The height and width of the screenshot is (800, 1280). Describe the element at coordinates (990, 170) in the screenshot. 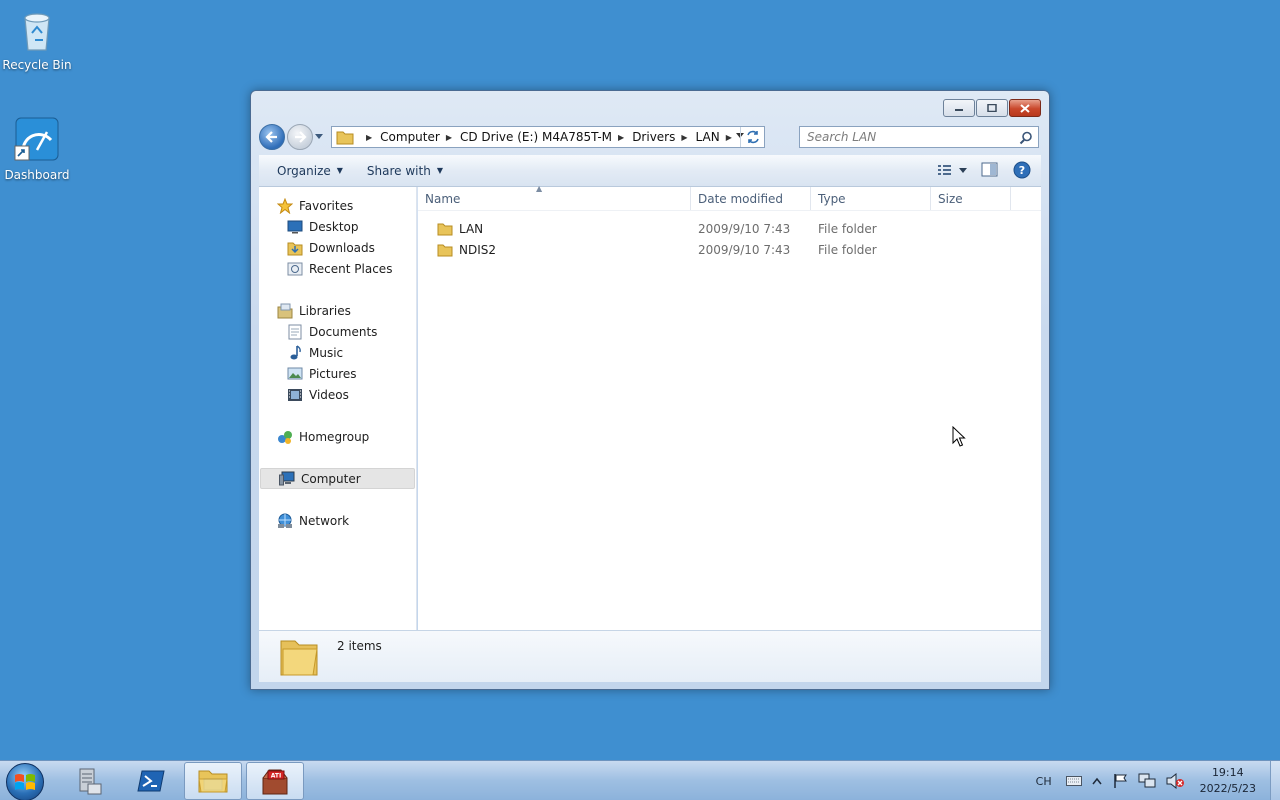

I see `preview-pane-icon` at that location.